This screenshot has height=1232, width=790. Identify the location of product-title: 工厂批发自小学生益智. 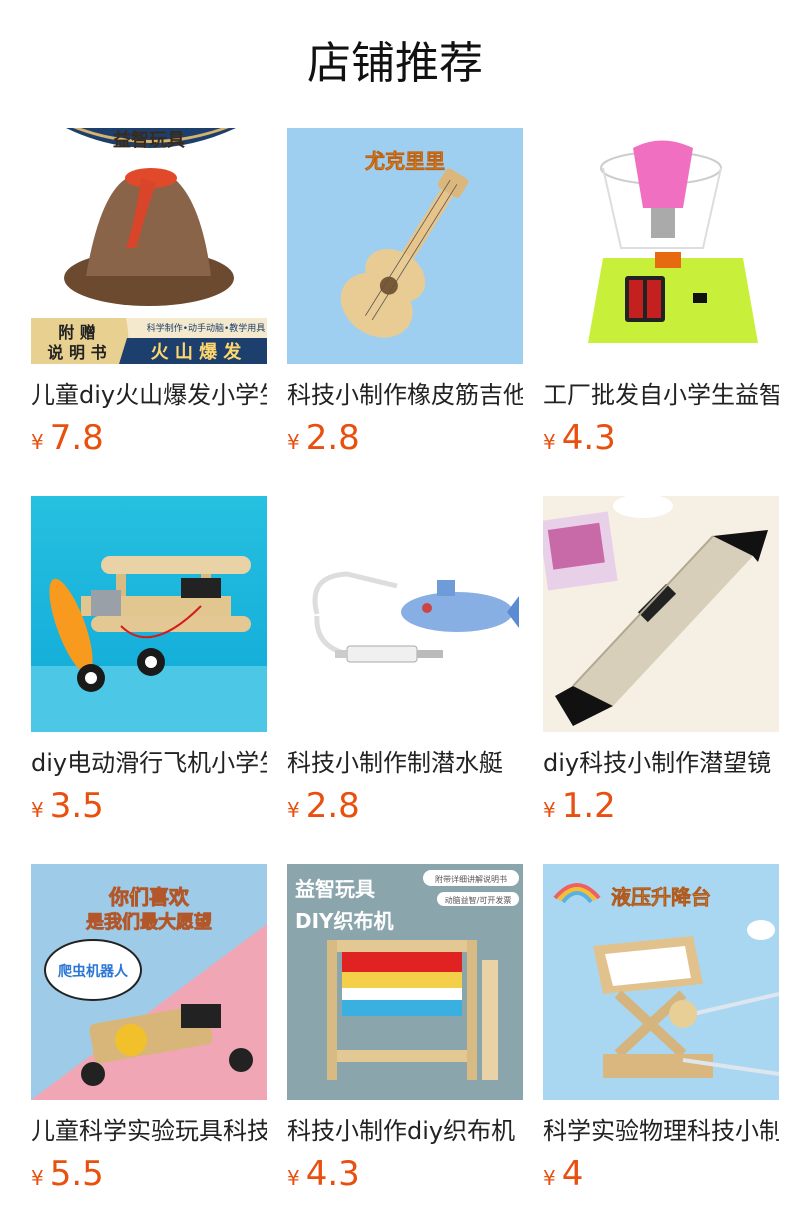
(661, 395).